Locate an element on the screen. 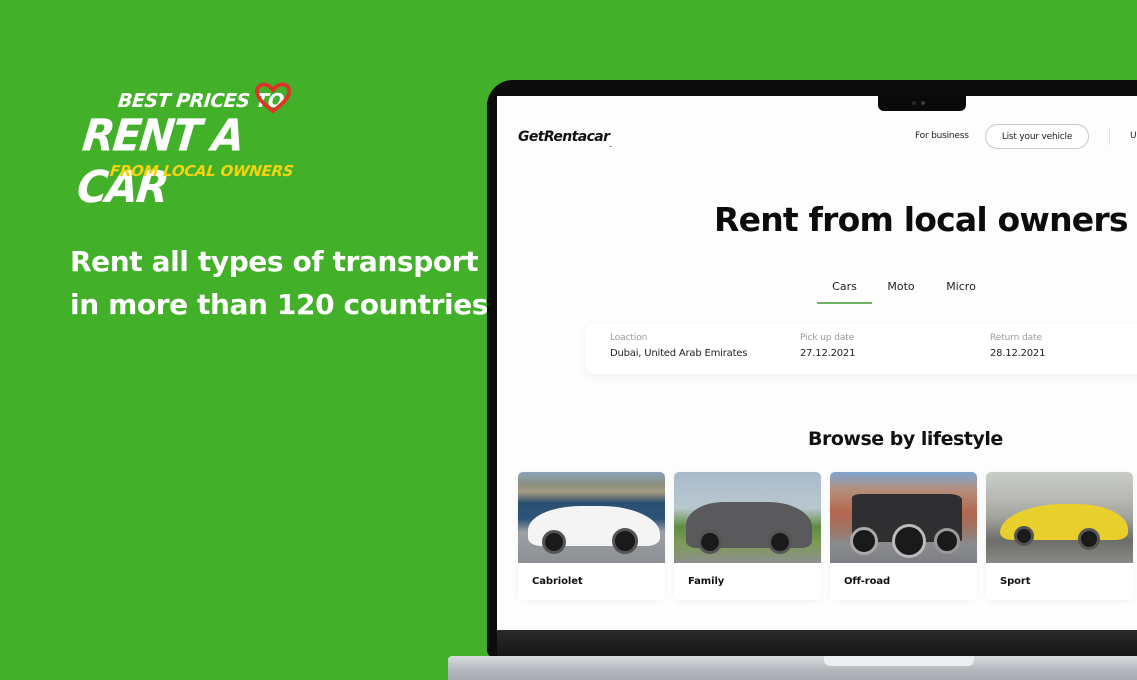 The width and height of the screenshot is (1137, 680). hero-title: Rent from local owners is located at coordinates (921, 219).